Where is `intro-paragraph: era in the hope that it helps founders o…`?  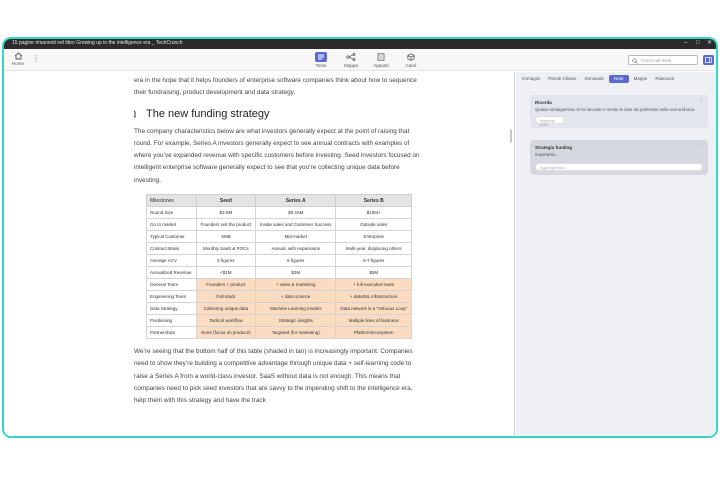 intro-paragraph: era in the hope that it helps founders o… is located at coordinates (275, 87).